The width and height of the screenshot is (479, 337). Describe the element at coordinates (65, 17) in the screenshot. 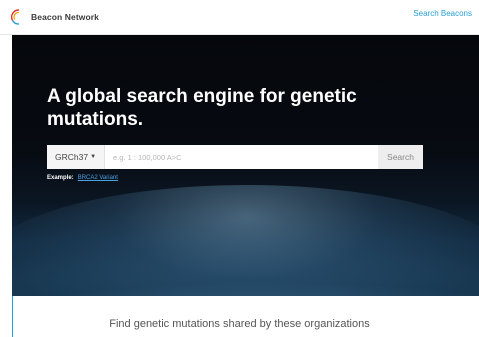

I see `logo-text: Beacon Network` at that location.